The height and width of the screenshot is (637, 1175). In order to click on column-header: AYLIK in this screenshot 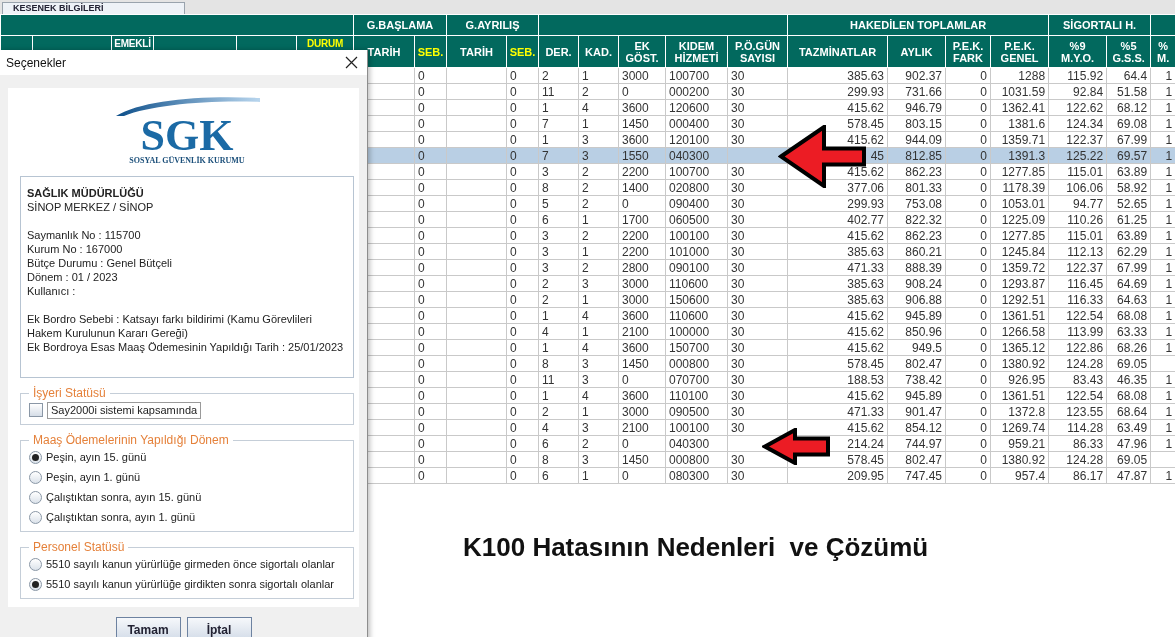, I will do `click(916, 51)`.